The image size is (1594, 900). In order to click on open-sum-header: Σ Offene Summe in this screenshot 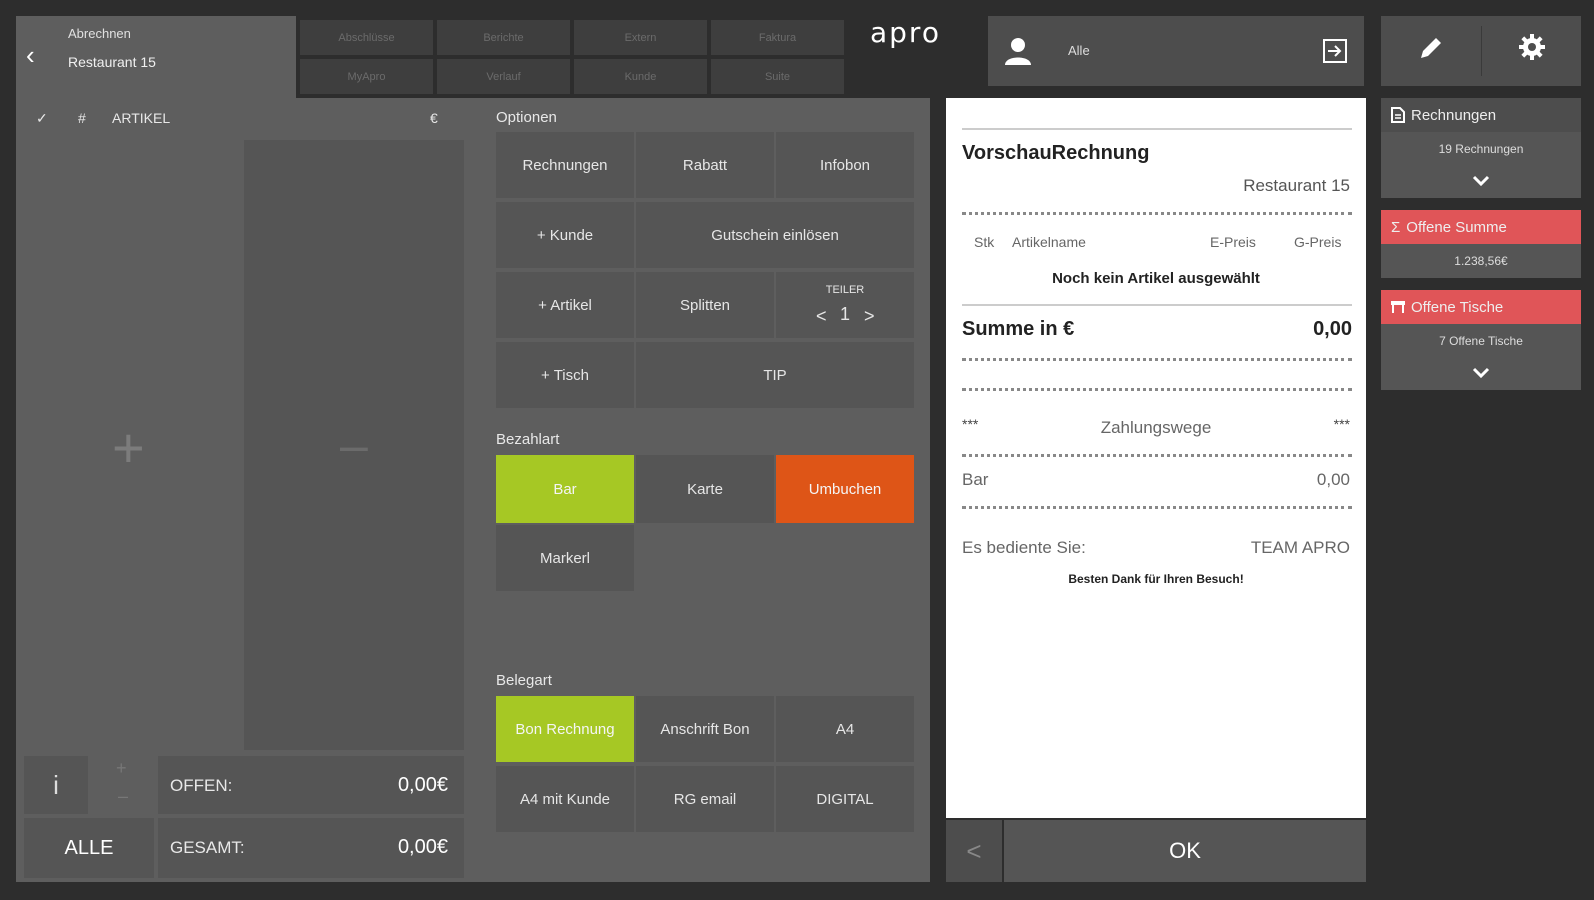, I will do `click(1481, 227)`.